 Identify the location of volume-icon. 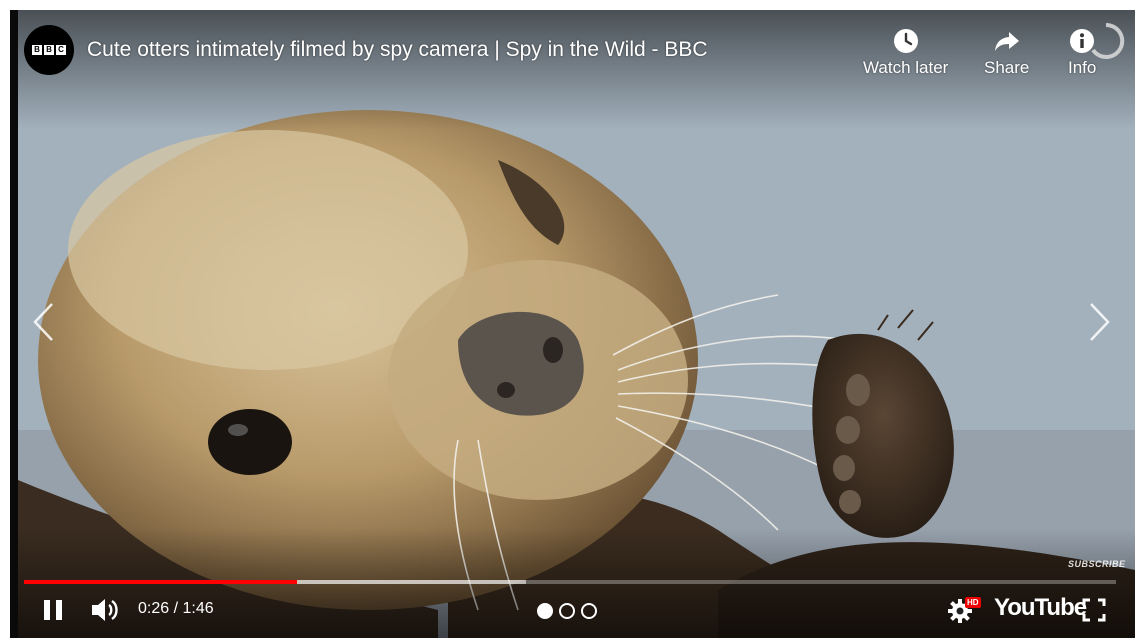
(105, 610).